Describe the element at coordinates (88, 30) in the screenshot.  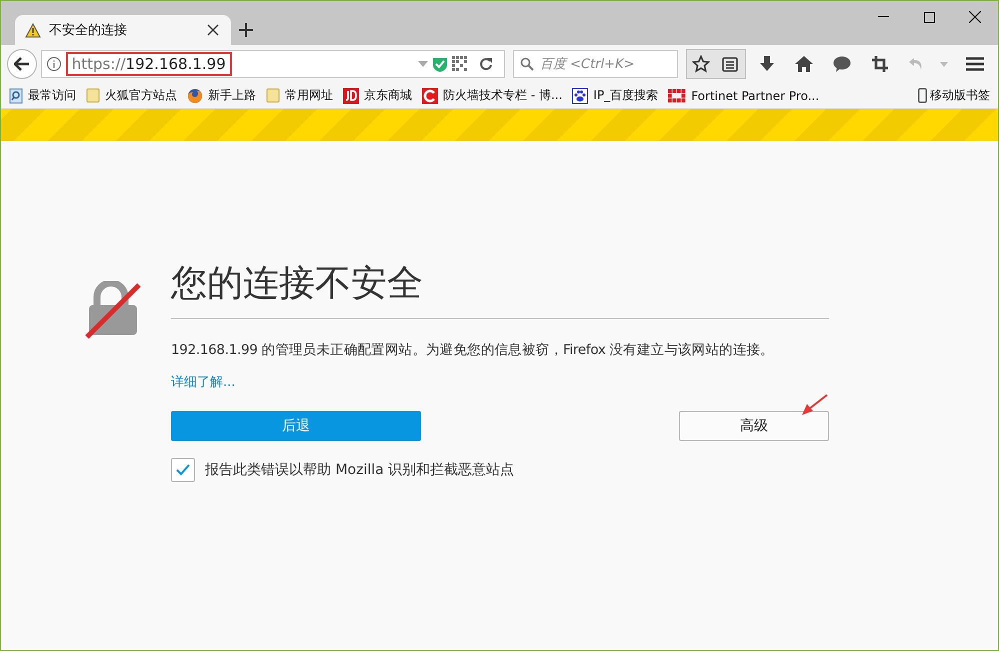
I see `tab-title: 不安全的连接` at that location.